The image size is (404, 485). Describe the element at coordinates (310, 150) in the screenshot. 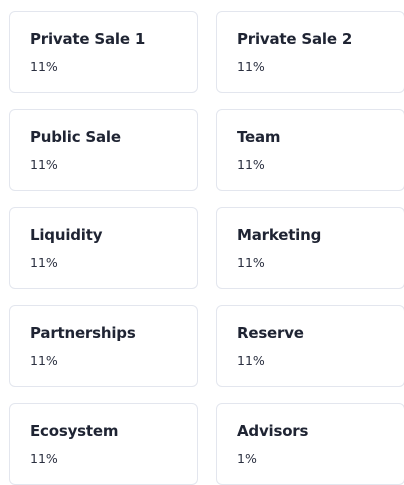

I see `allocation-card-team: Team 11%` at that location.